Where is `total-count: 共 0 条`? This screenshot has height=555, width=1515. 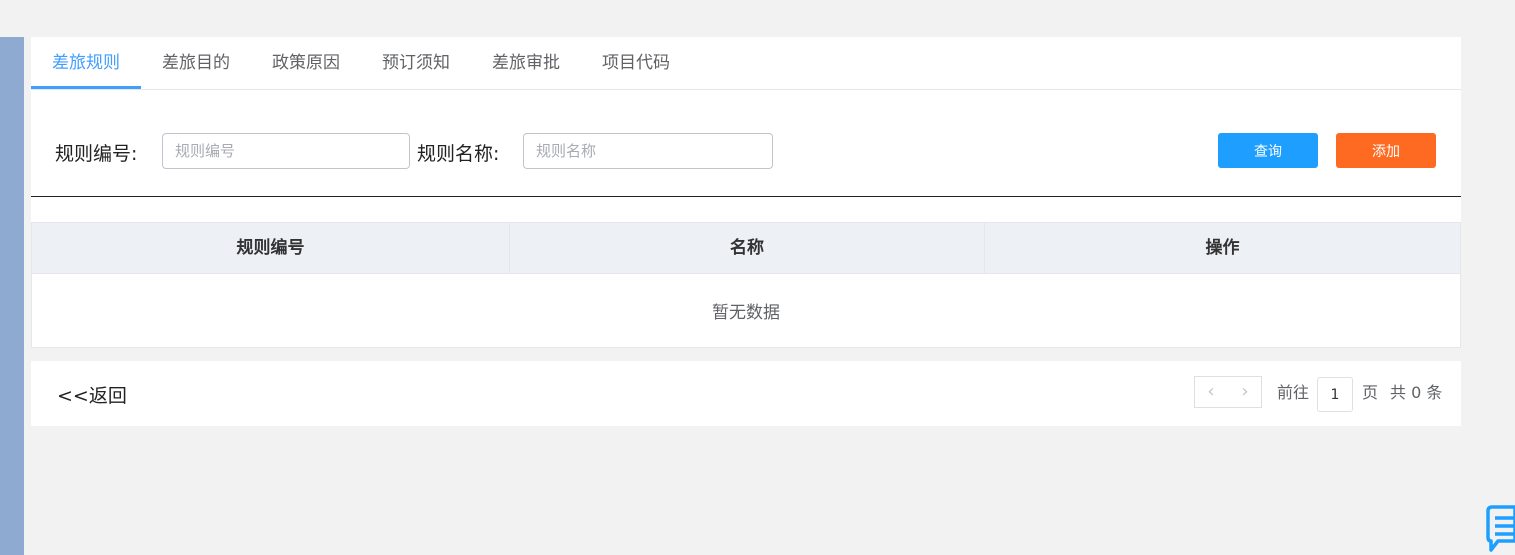 total-count: 共 0 条 is located at coordinates (1416, 392).